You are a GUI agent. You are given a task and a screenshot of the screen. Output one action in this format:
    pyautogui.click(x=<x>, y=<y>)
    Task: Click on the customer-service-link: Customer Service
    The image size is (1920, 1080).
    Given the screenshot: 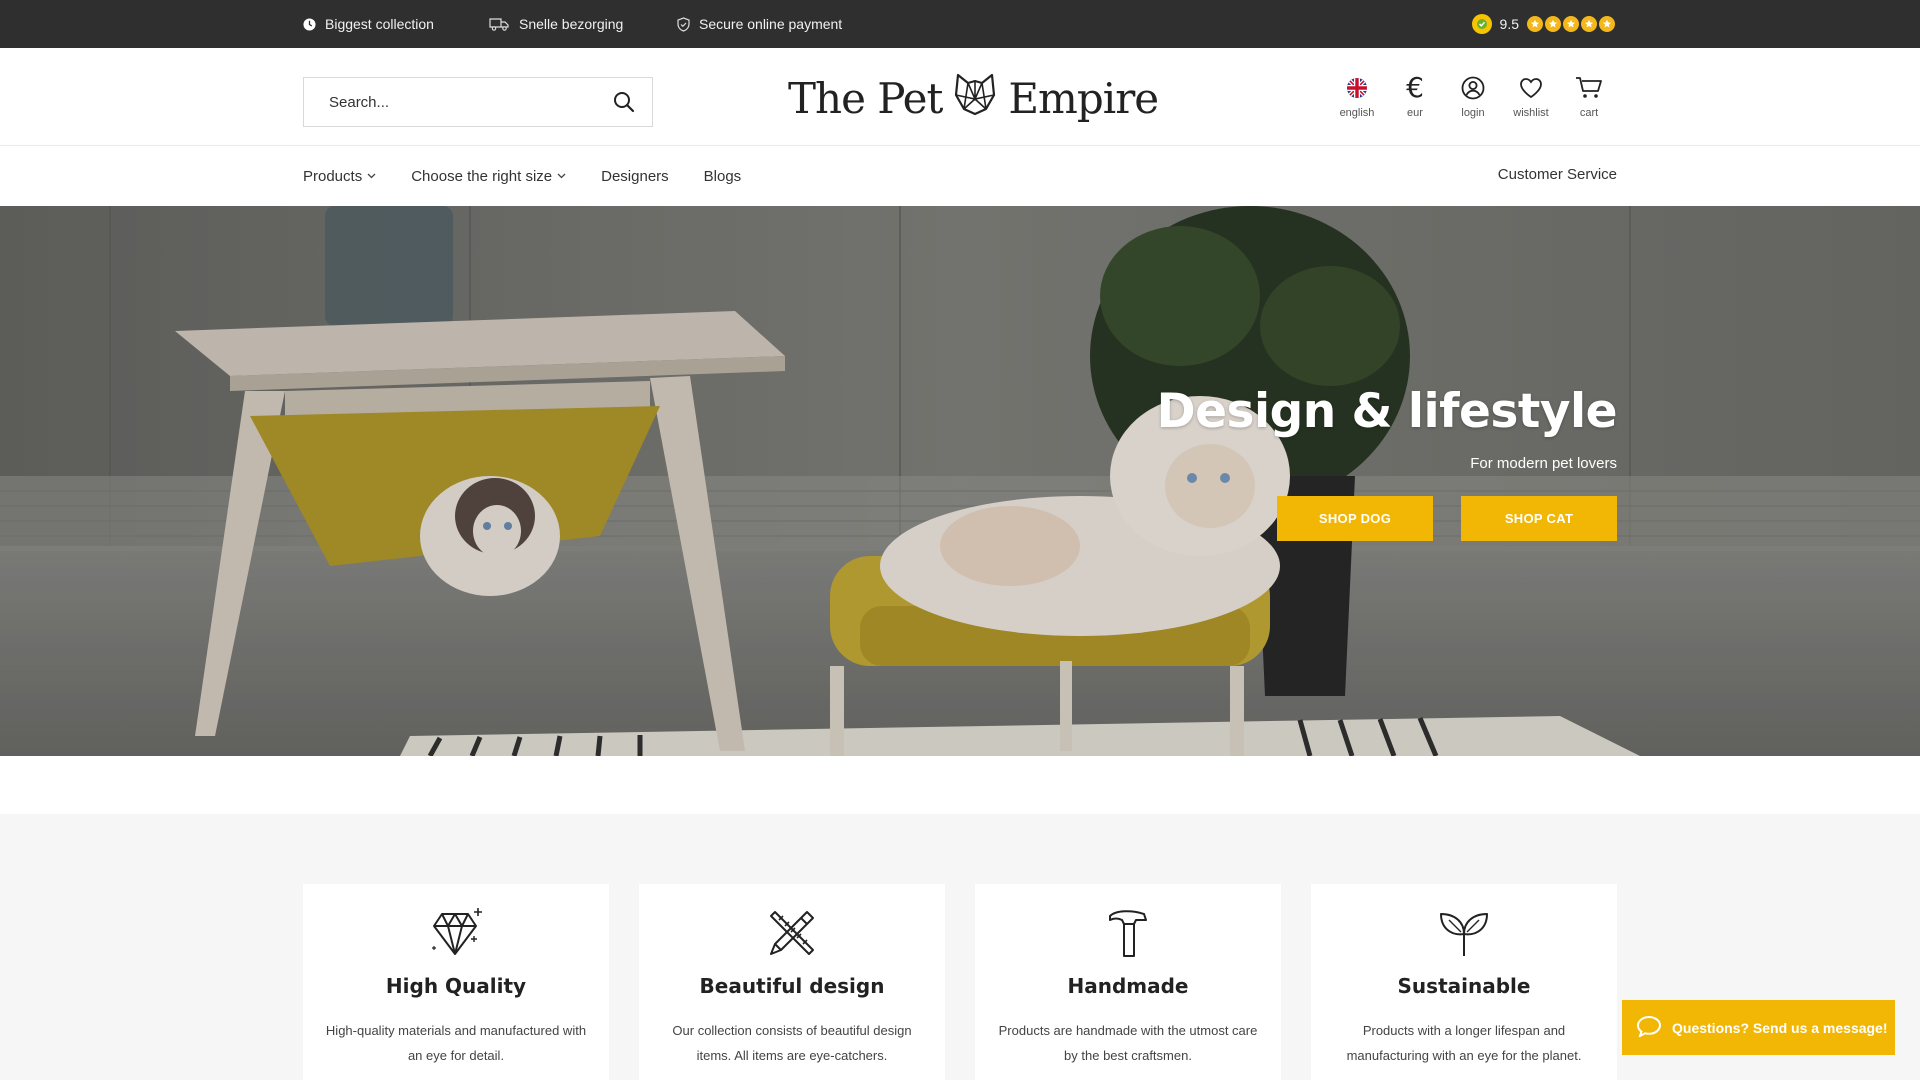 What is the action you would take?
    pyautogui.click(x=1557, y=174)
    